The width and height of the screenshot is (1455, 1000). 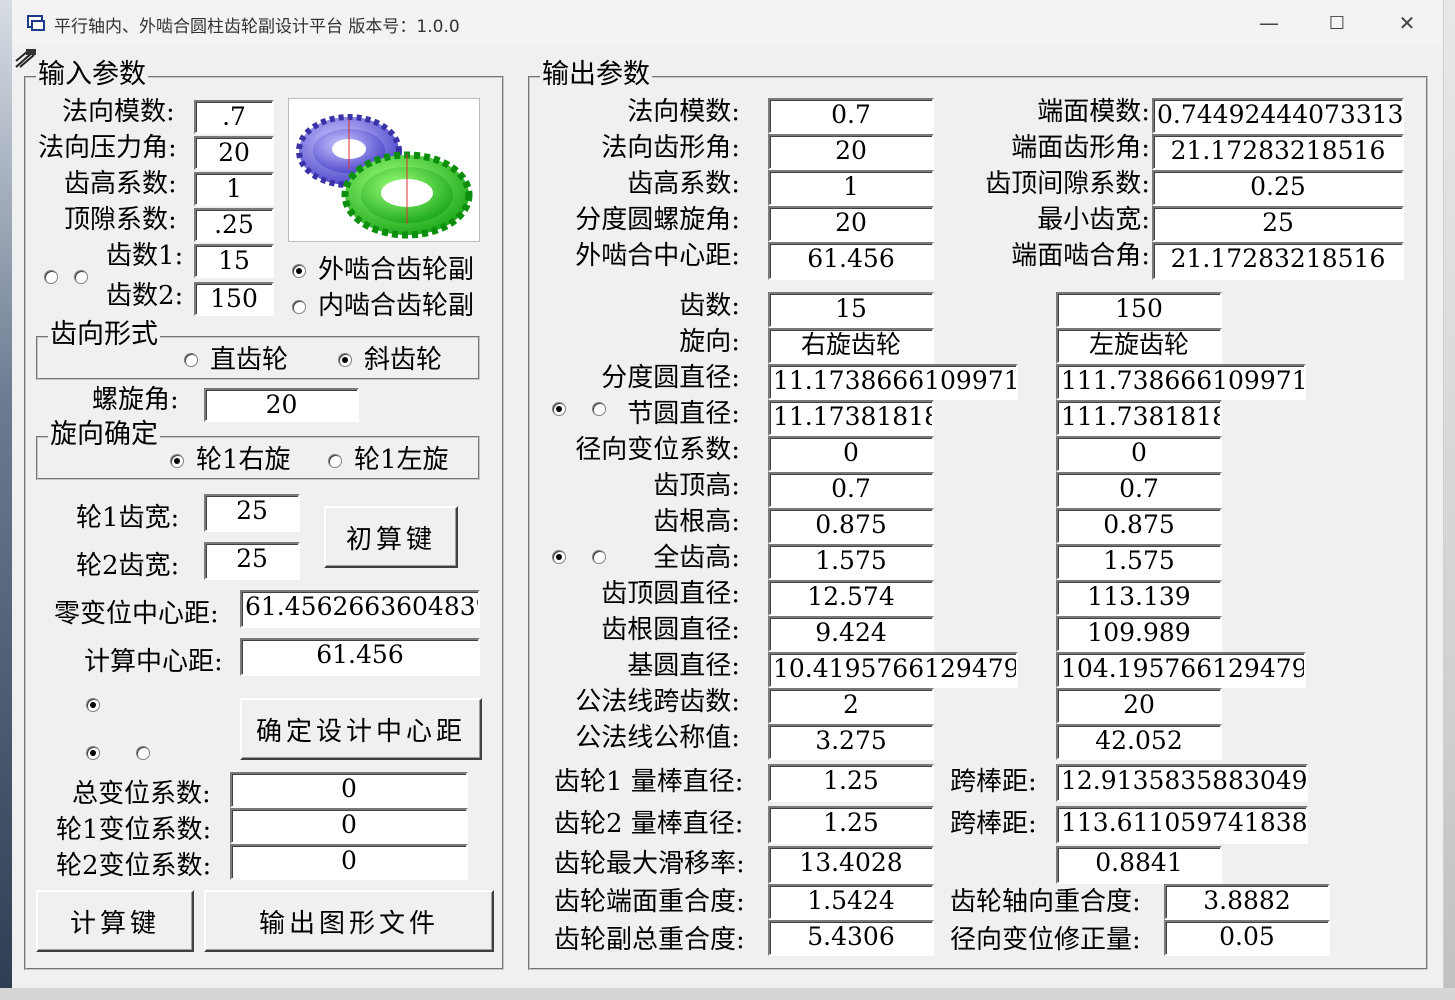 I want to click on whole-depth-radio-b, so click(x=599, y=557).